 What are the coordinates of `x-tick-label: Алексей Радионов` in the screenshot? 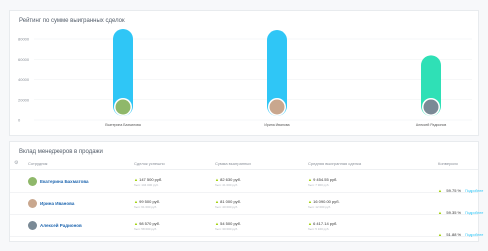 It's located at (431, 125).